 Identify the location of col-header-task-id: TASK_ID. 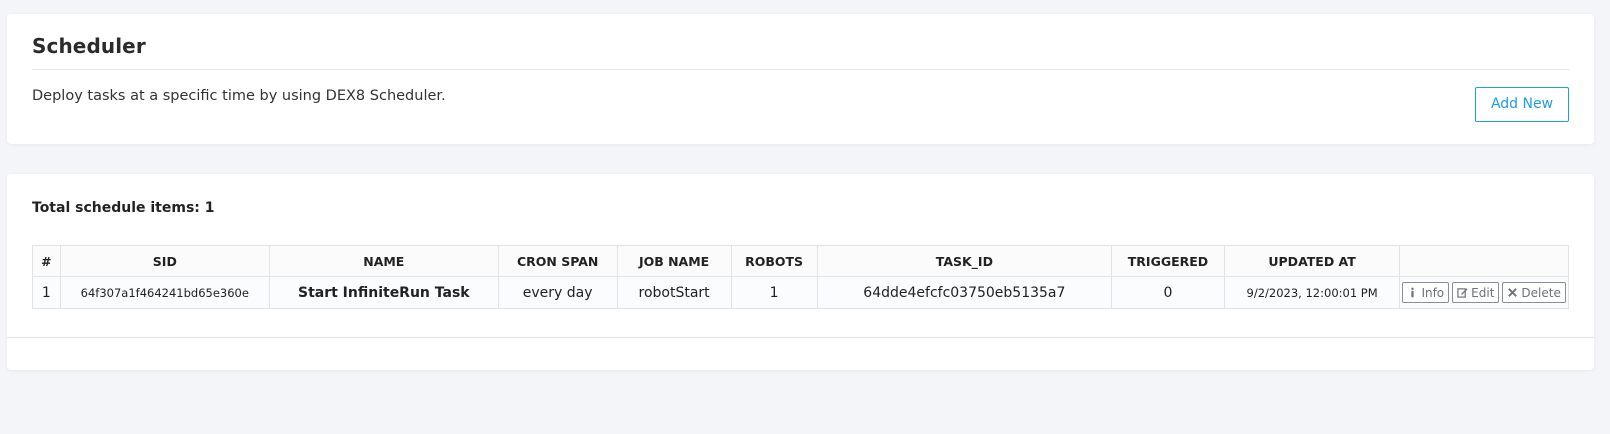
(964, 261).